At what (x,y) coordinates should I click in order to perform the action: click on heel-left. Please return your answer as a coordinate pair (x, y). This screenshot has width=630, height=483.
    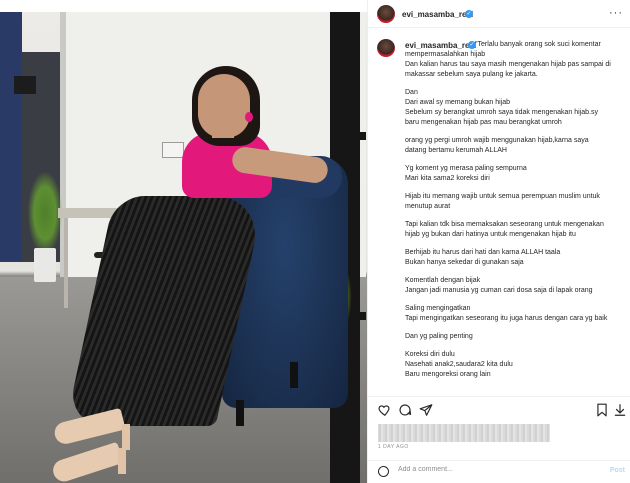
    Looking at the image, I should click on (126, 437).